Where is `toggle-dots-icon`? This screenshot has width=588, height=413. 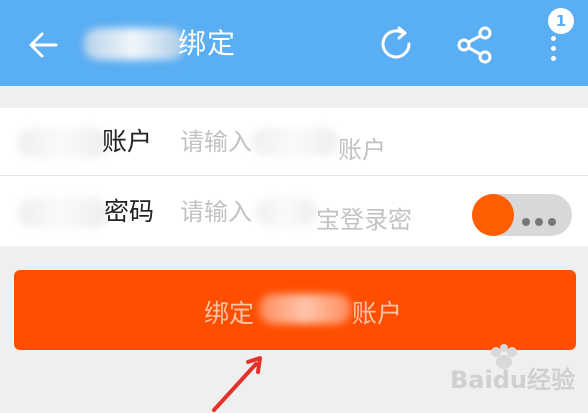
toggle-dots-icon is located at coordinates (541, 220).